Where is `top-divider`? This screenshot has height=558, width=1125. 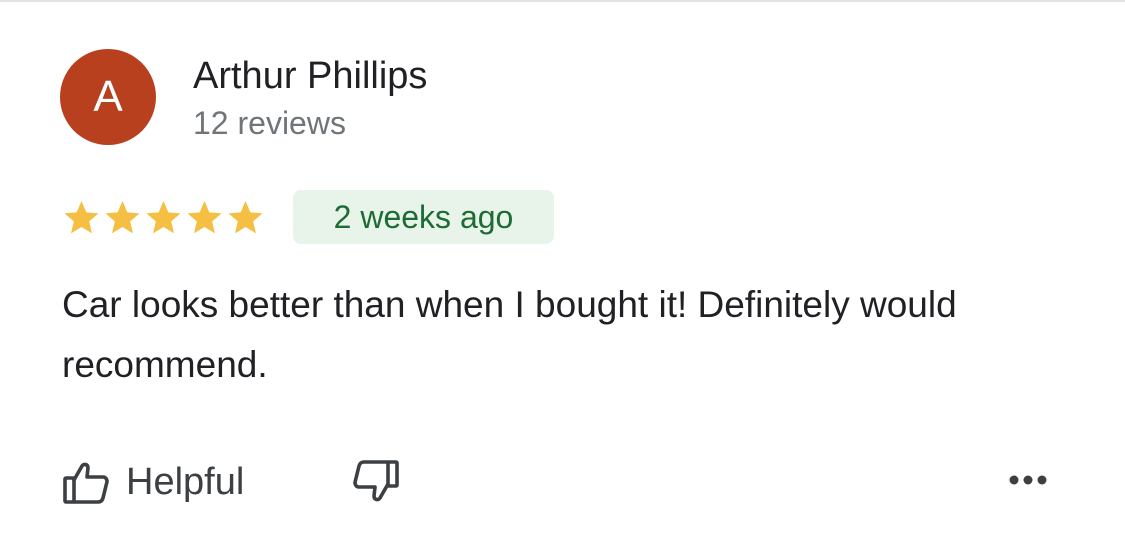 top-divider is located at coordinates (562, 1).